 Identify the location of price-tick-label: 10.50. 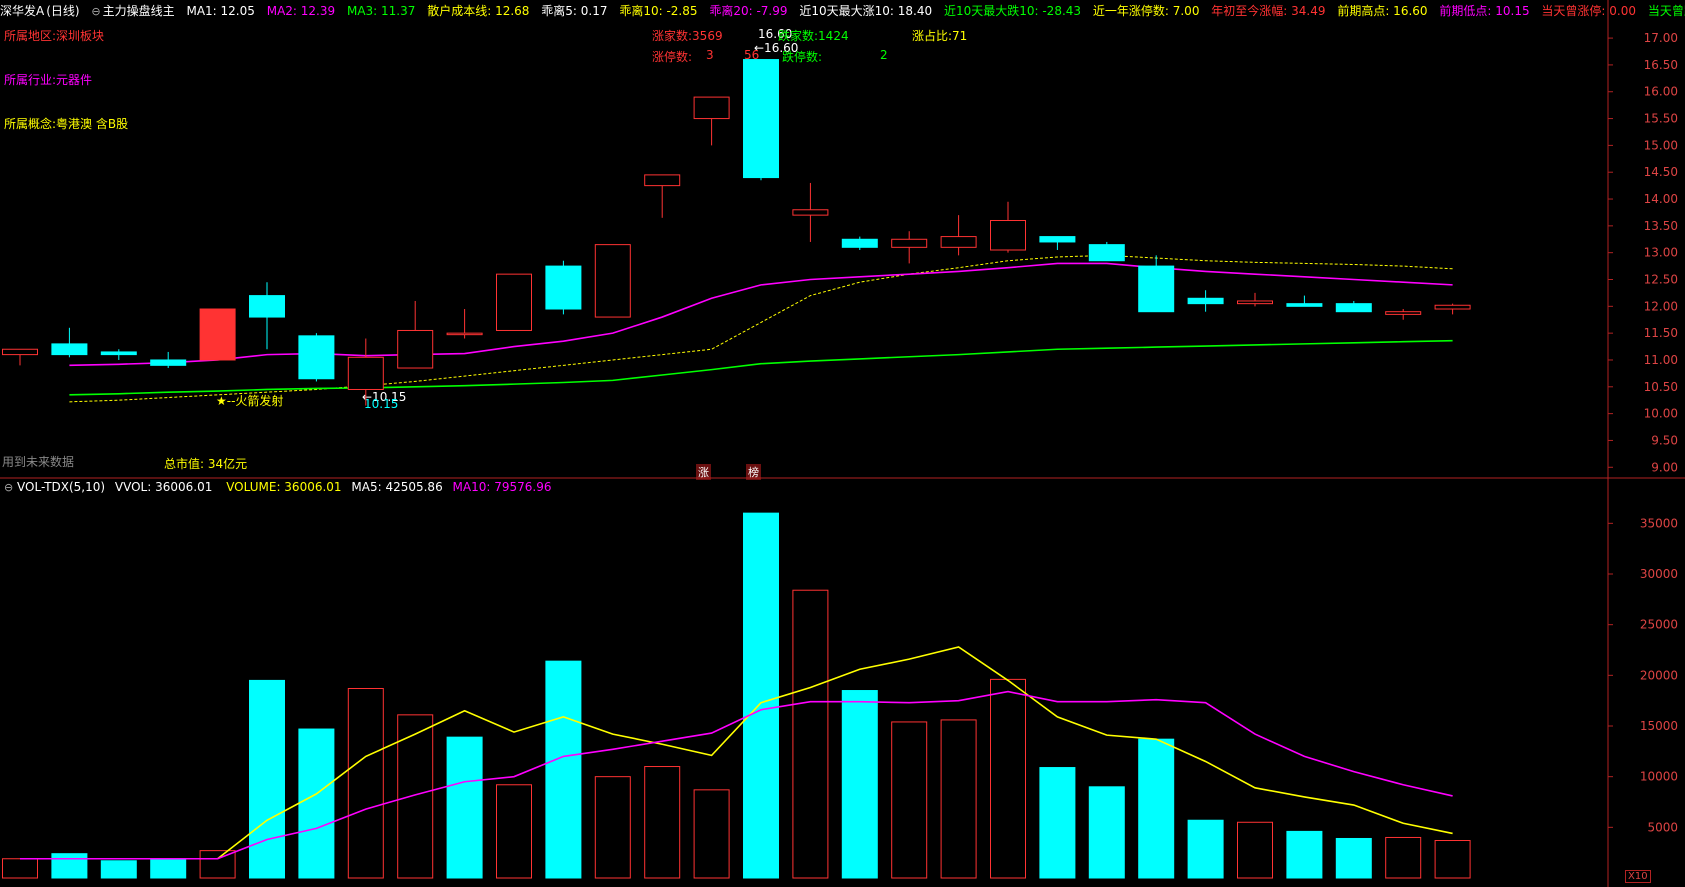
(1661, 387).